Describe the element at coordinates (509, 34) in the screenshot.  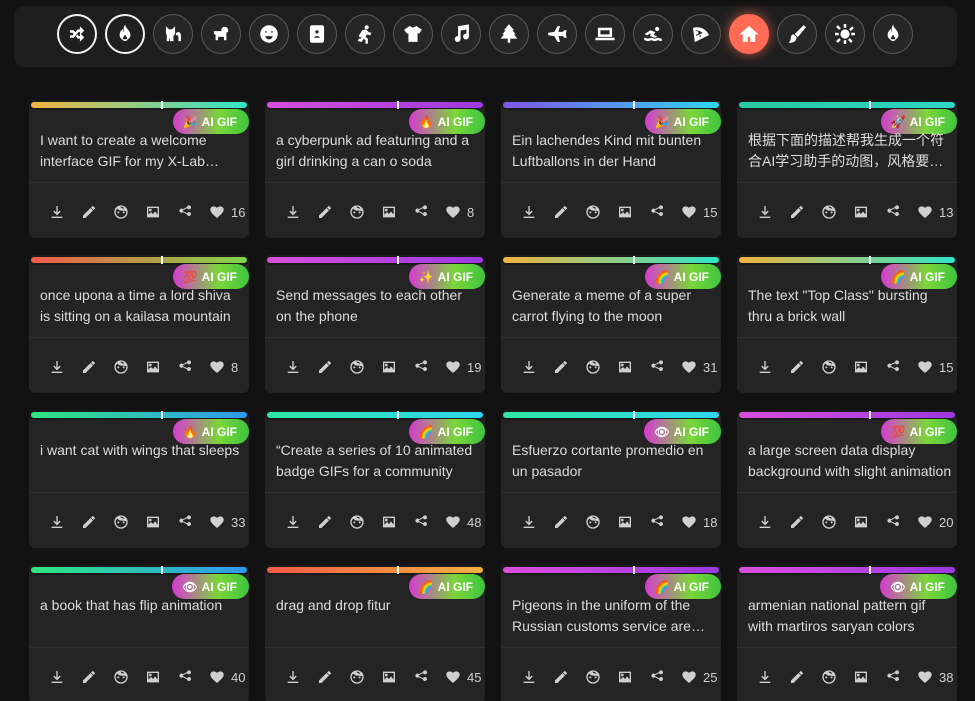
I see `category-tree-button` at that location.